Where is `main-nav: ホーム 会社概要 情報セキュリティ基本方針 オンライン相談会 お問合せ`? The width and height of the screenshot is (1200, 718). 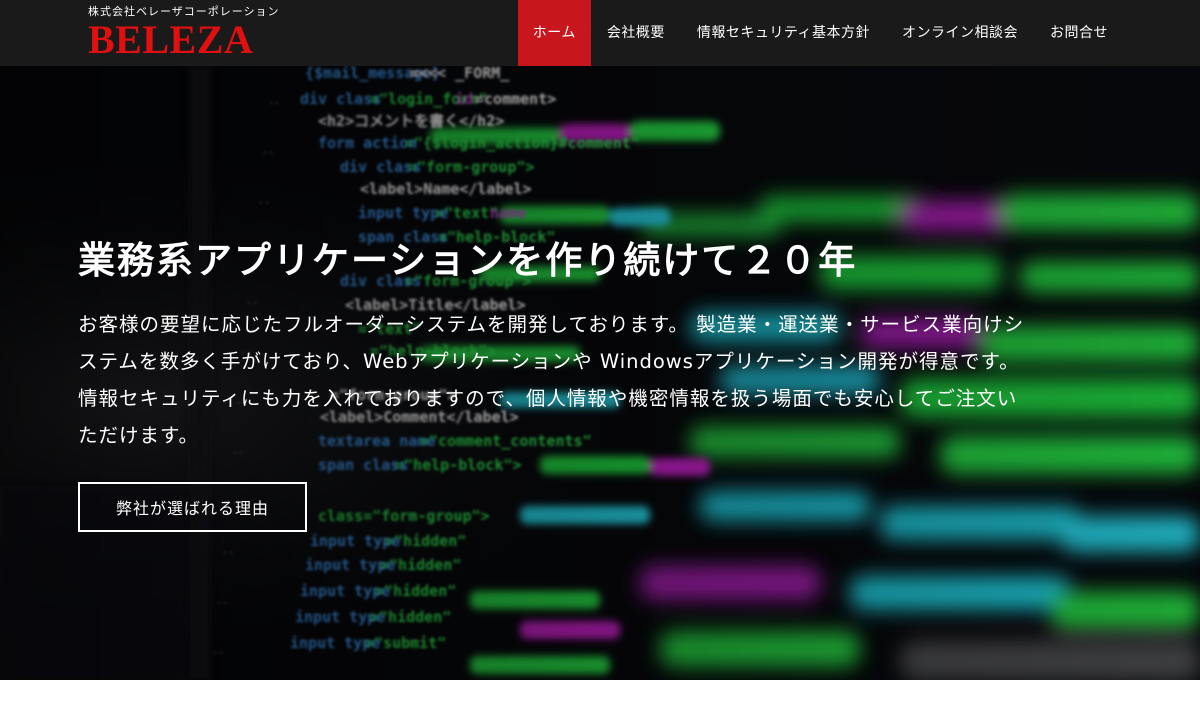
main-nav: ホーム 会社概要 情報セキュリティ基本方針 オンライン相談会 お問合せ is located at coordinates (820, 33).